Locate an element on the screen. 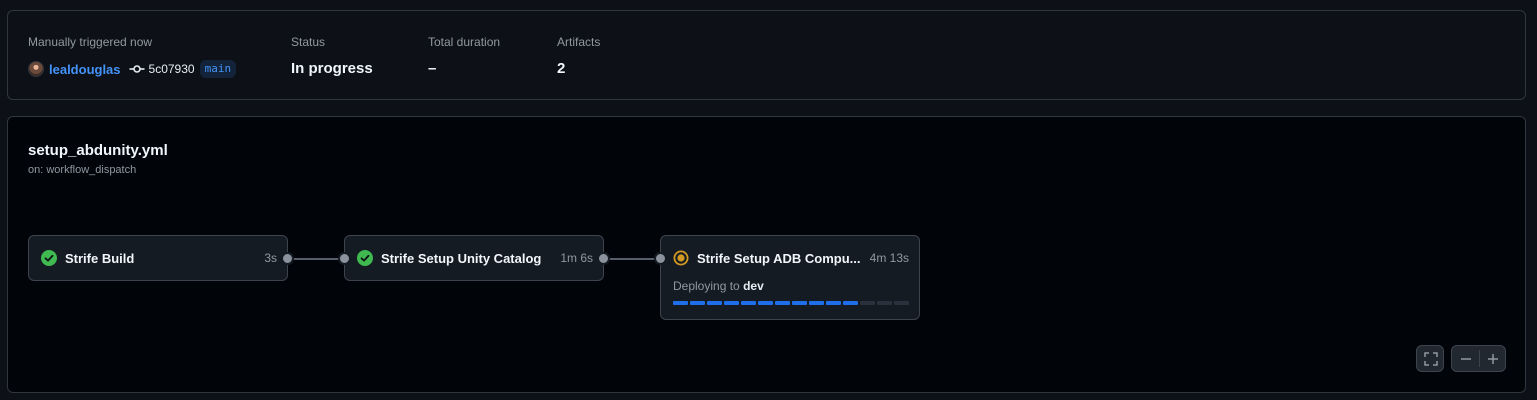  screen-full-icon is located at coordinates (1431, 359).